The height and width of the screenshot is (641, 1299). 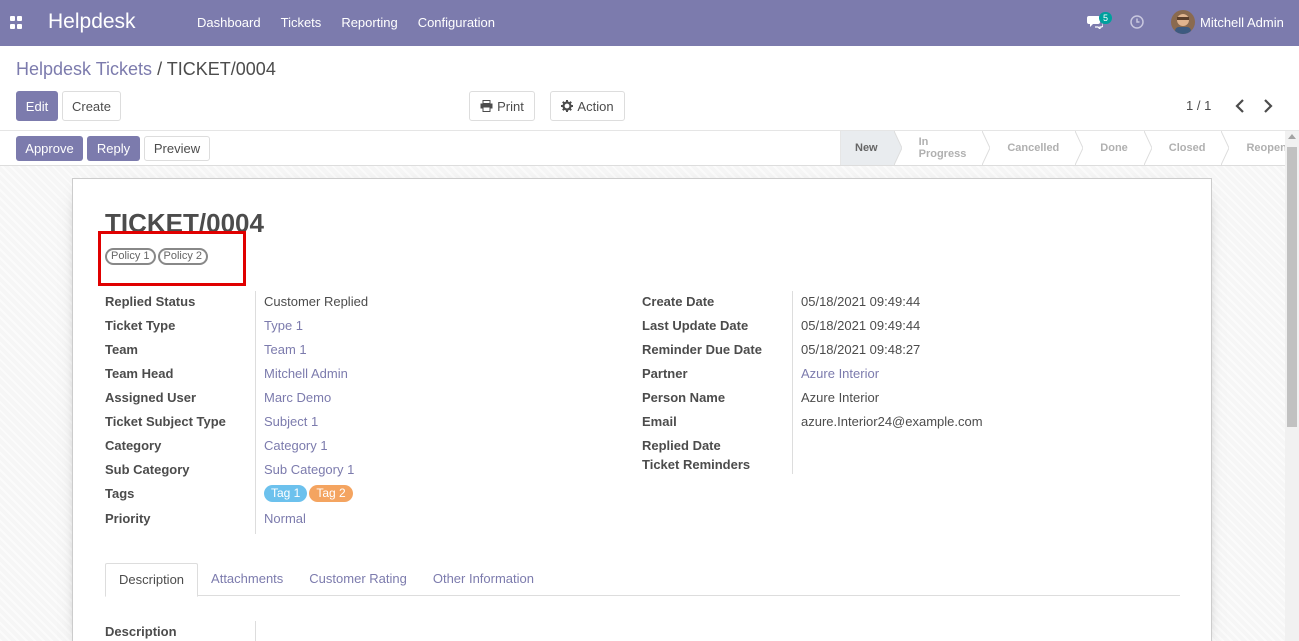 I want to click on ticket-type-label: Ticket Type, so click(x=140, y=325).